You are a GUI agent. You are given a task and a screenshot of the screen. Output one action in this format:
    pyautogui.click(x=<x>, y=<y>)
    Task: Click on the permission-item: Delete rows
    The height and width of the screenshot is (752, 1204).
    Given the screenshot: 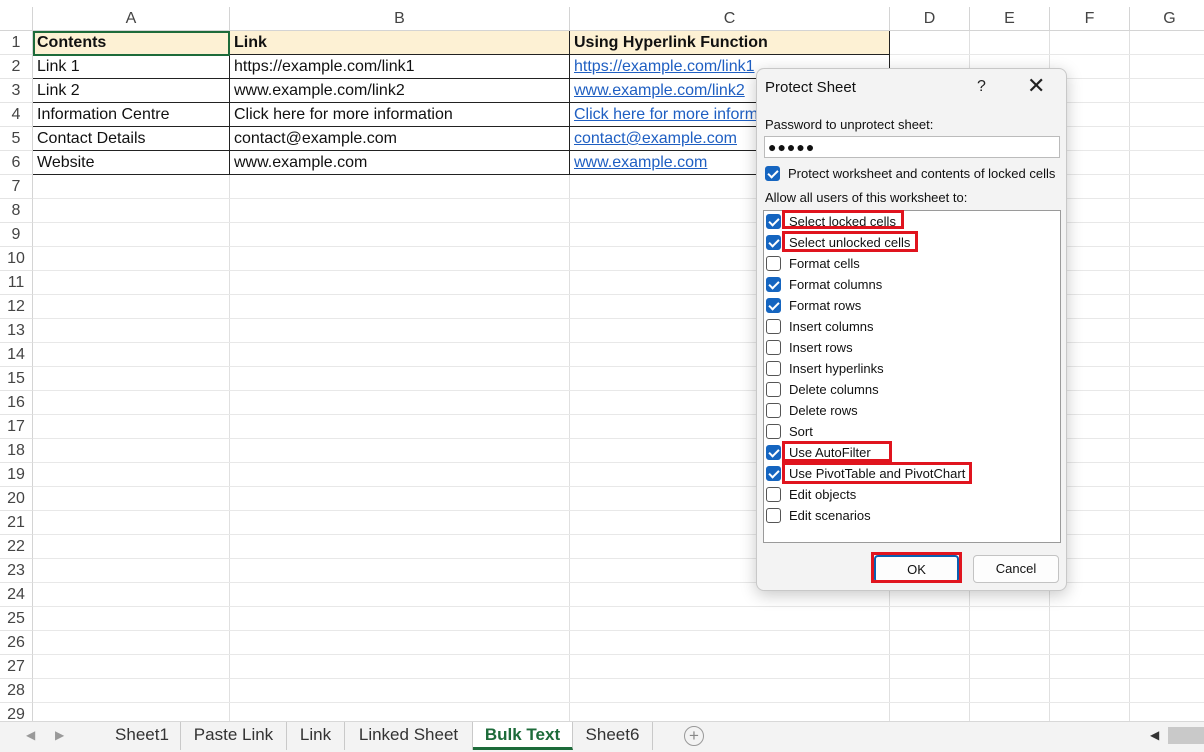 What is the action you would take?
    pyautogui.click(x=912, y=410)
    